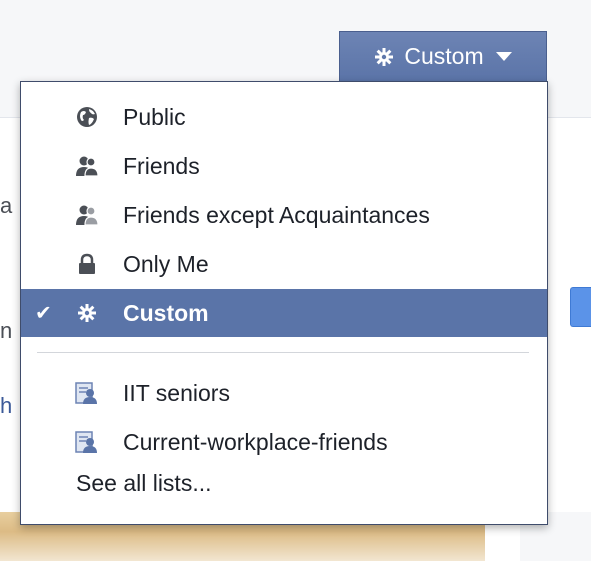  I want to click on background-text-fragment: a, so click(6, 205).